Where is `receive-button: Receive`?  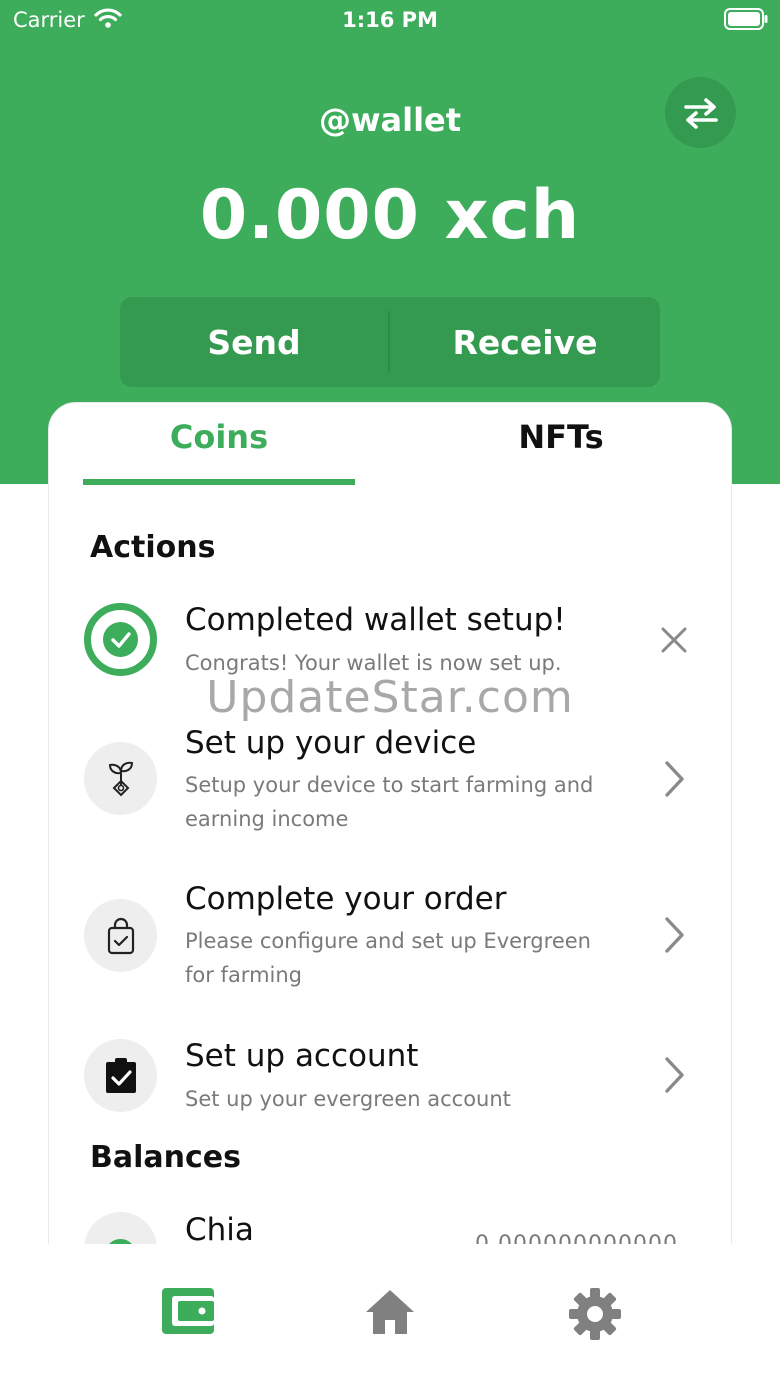 receive-button: Receive is located at coordinates (525, 342).